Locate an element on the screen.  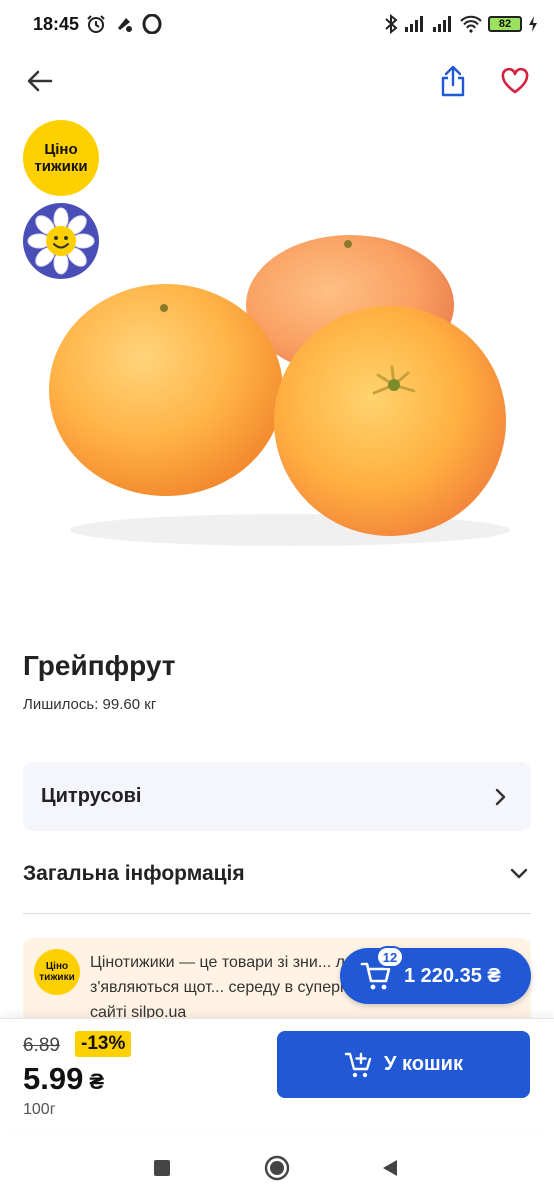
promo-badge: Ціно тижики is located at coordinates (61, 158).